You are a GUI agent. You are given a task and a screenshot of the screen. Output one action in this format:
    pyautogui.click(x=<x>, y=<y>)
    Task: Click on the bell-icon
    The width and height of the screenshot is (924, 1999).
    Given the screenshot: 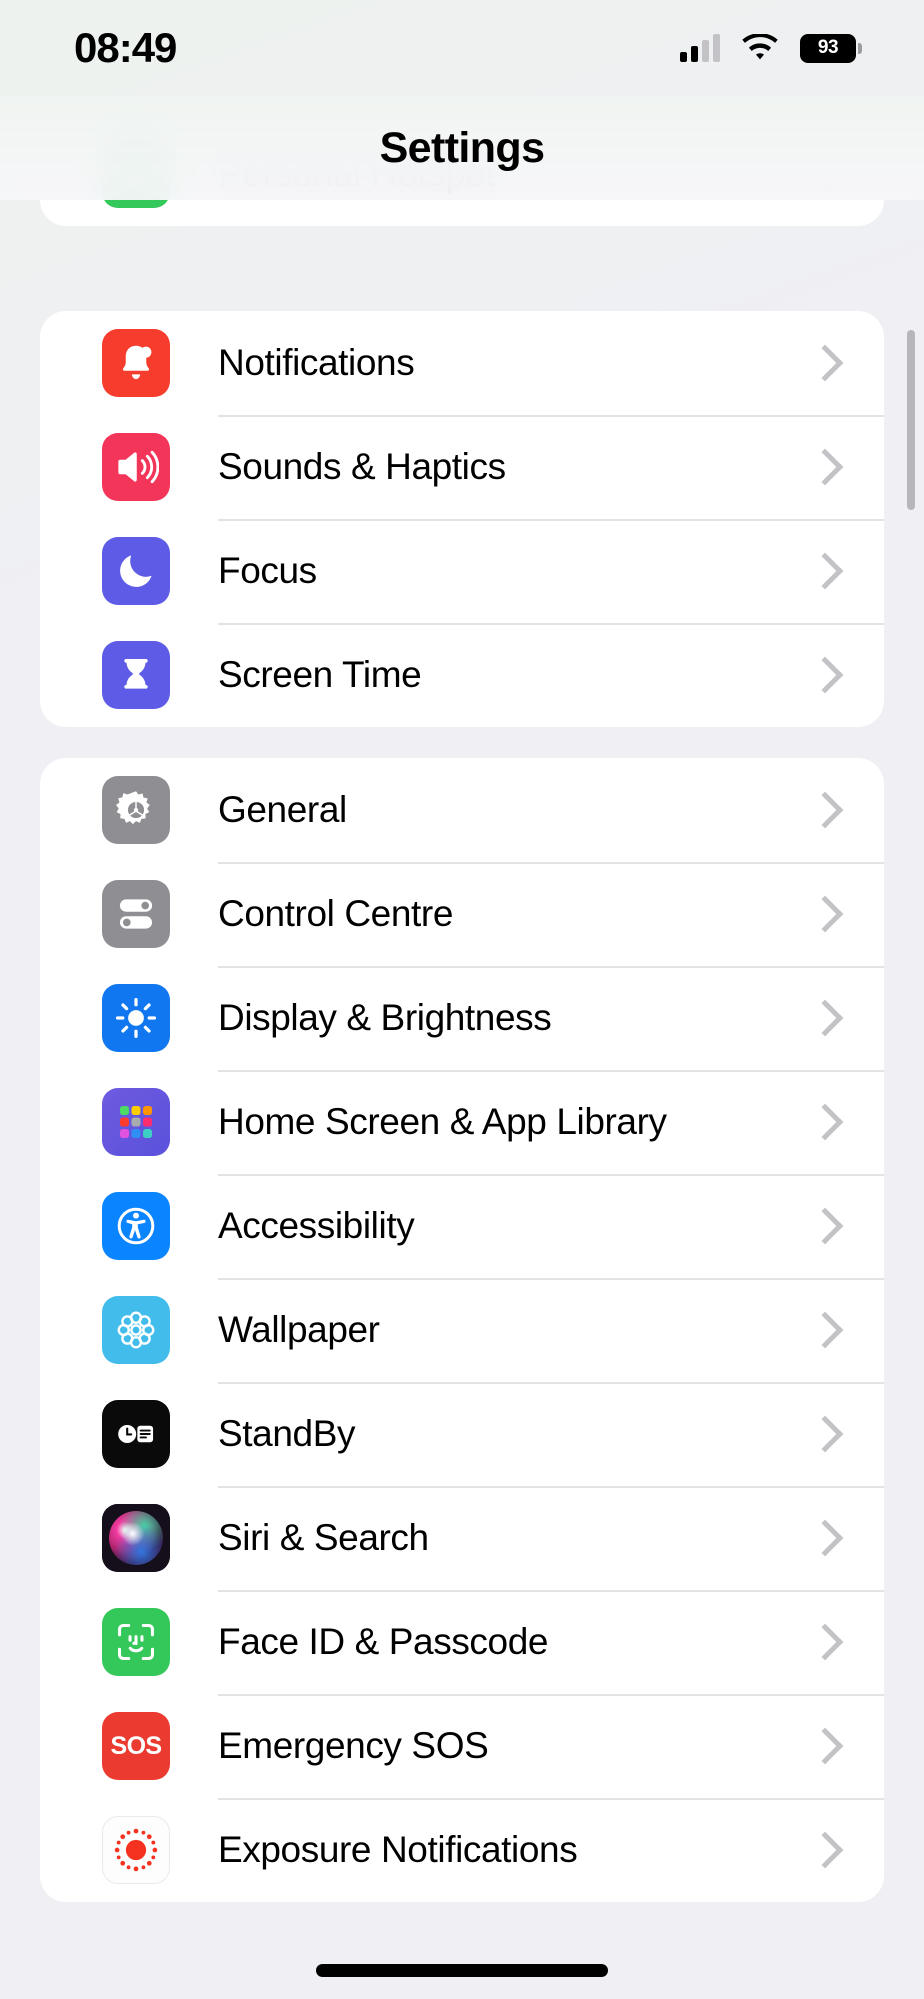 What is the action you would take?
    pyautogui.click(x=136, y=363)
    